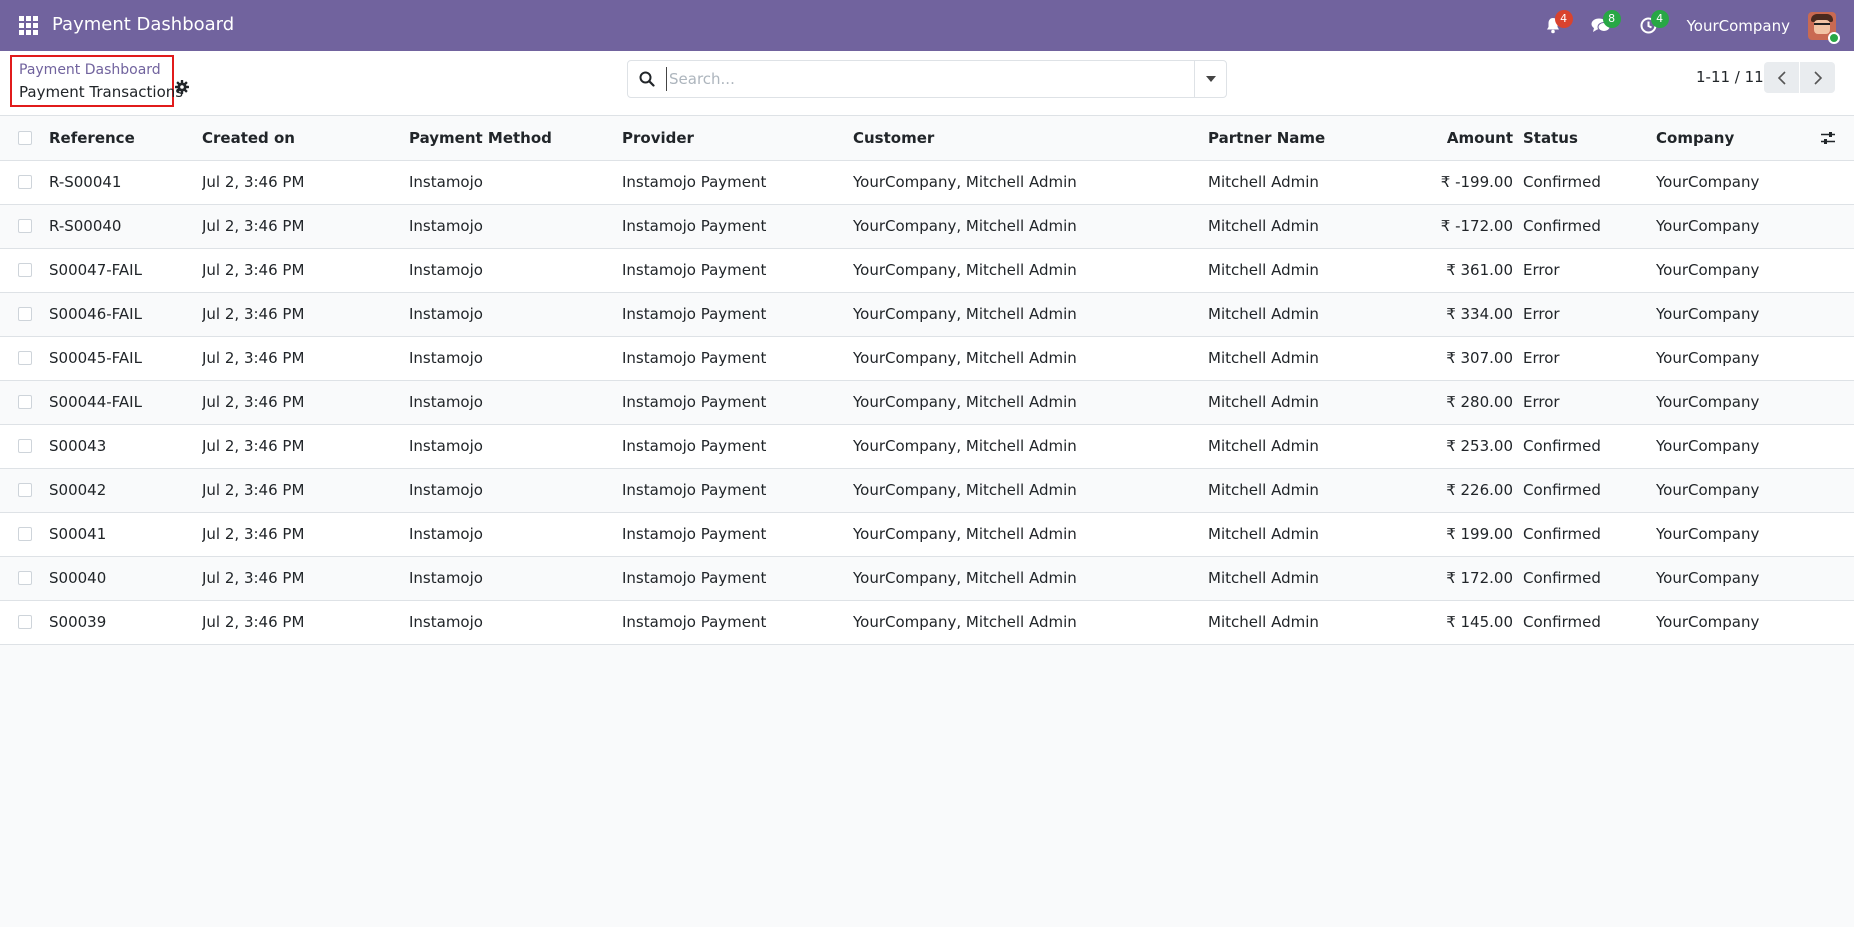 The image size is (1854, 927). Describe the element at coordinates (515, 138) in the screenshot. I see `column-header-payment-method: Payment Method` at that location.